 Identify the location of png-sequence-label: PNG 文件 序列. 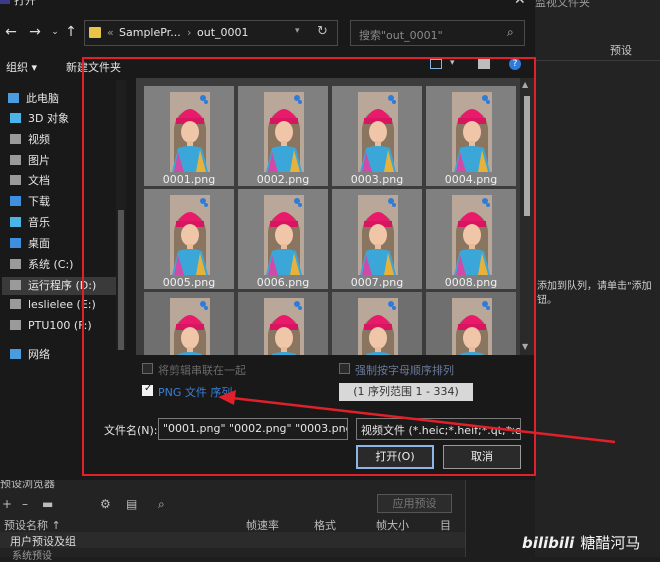
(195, 392).